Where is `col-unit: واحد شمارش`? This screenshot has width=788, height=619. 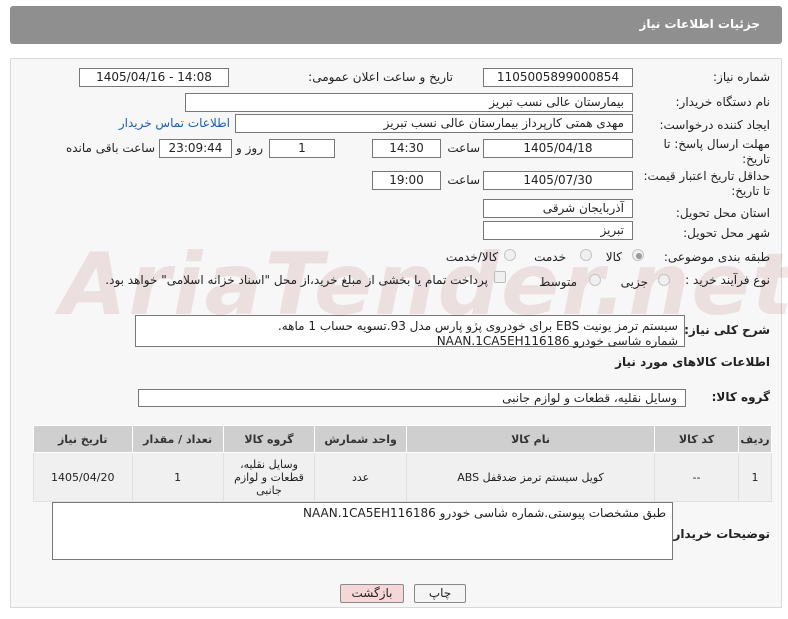 col-unit: واحد شمارش is located at coordinates (361, 439).